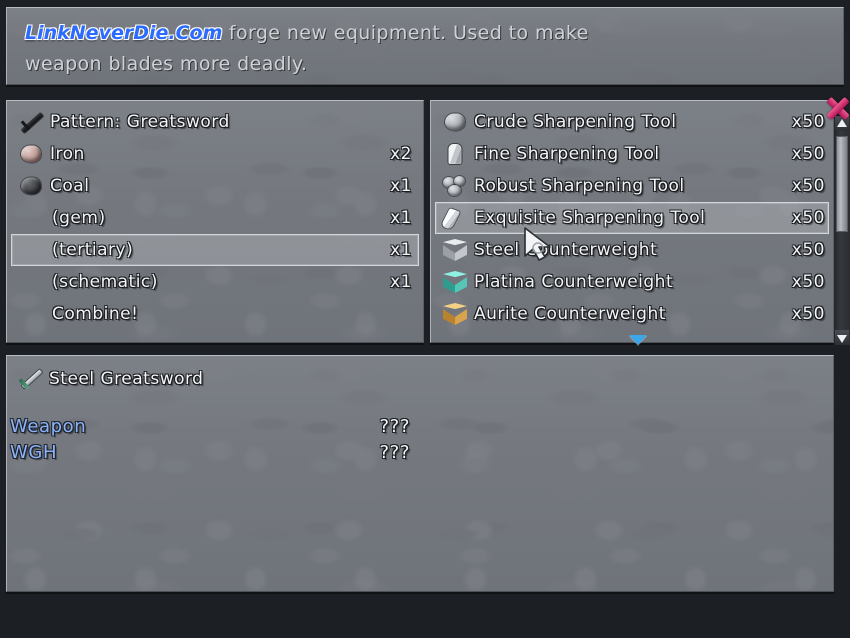 The image size is (850, 638). What do you see at coordinates (31, 154) in the screenshot?
I see `iron-ore-icon` at bounding box center [31, 154].